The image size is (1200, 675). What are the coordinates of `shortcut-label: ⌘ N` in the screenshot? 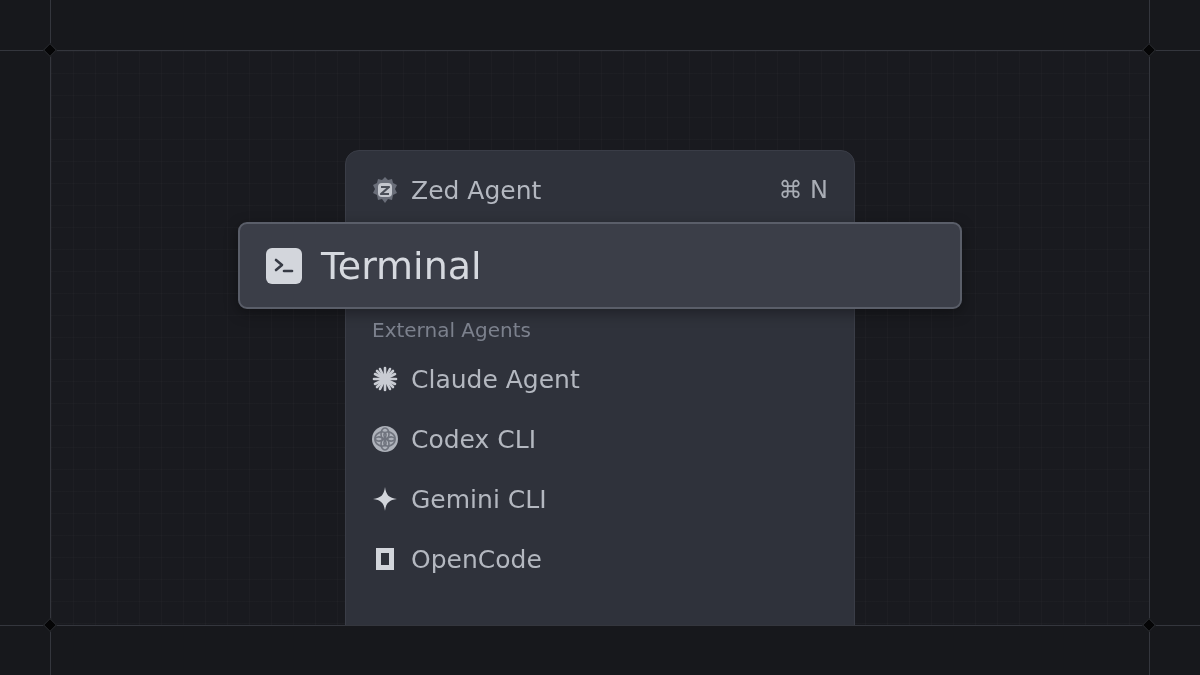 It's located at (803, 190).